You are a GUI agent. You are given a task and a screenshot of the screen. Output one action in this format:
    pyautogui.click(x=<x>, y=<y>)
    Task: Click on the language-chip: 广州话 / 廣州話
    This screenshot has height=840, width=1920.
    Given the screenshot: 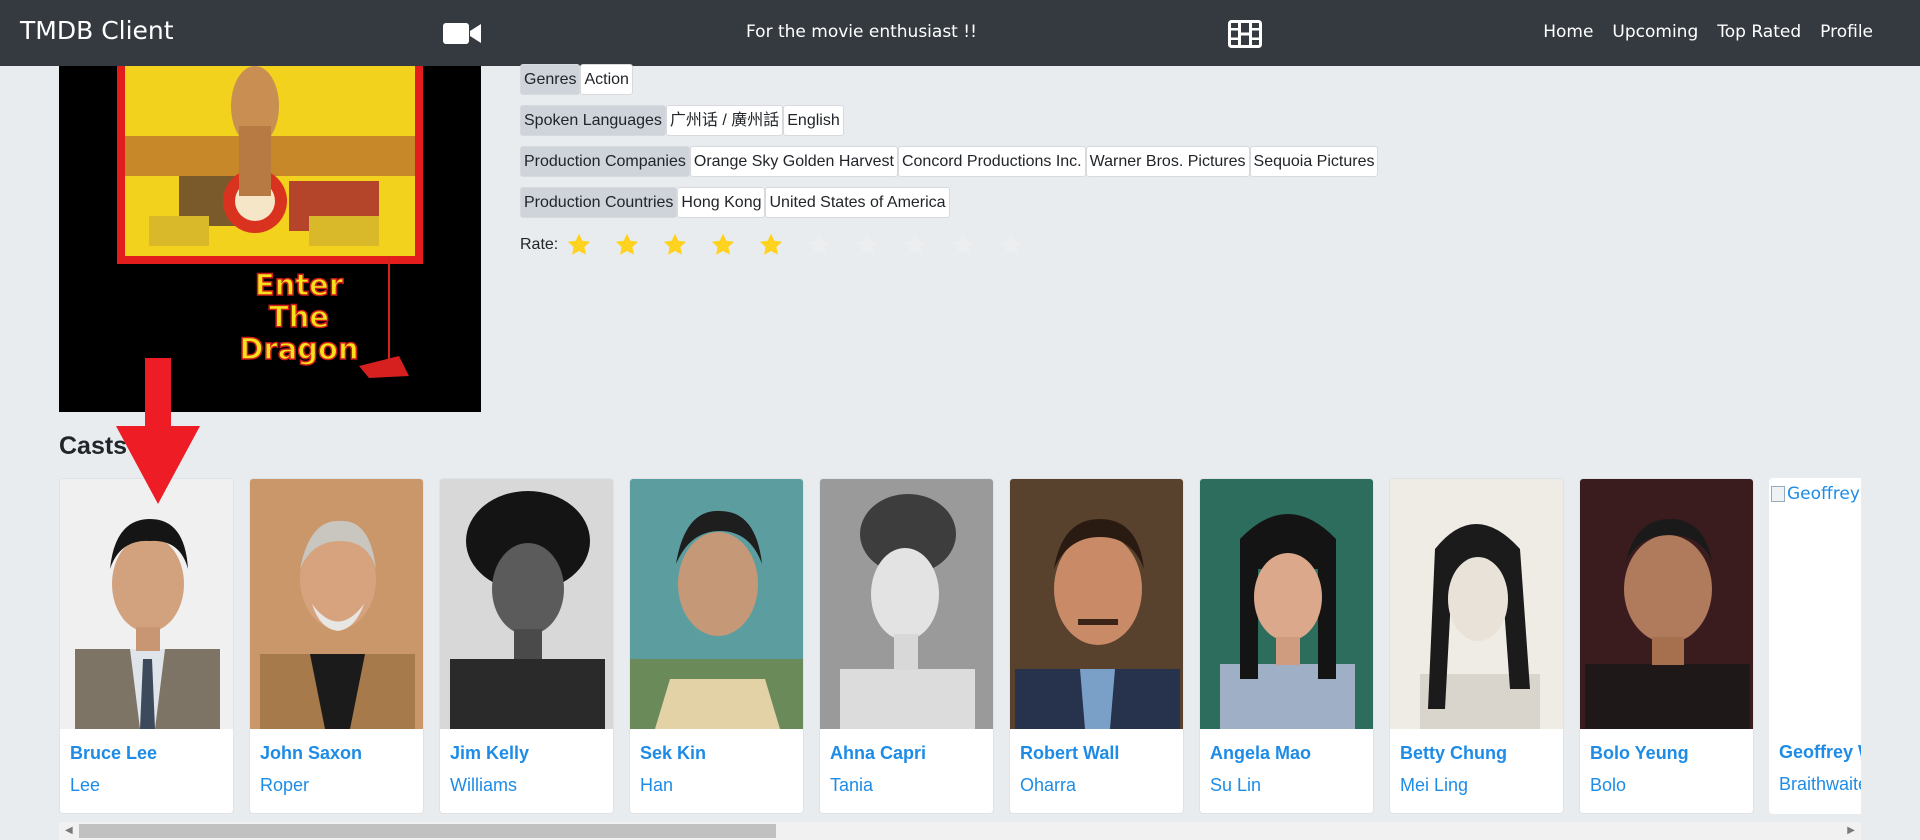 What is the action you would take?
    pyautogui.click(x=724, y=120)
    